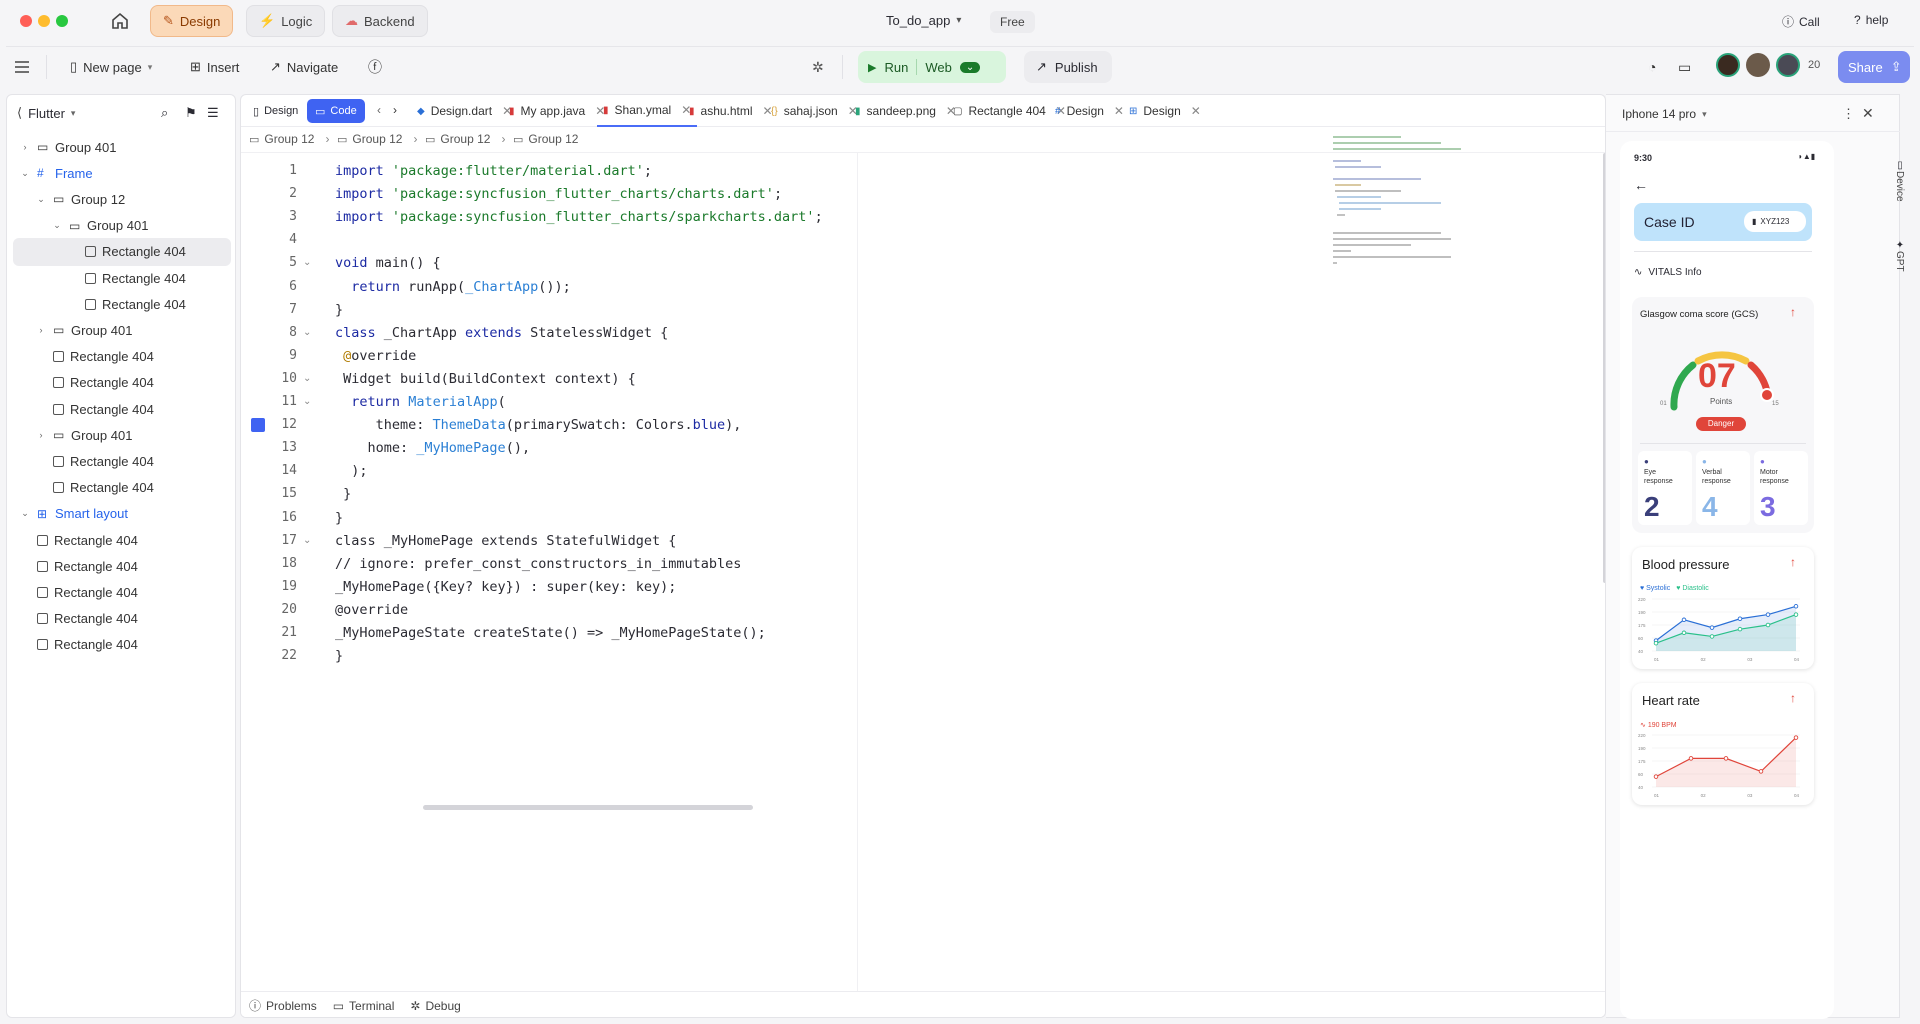  What do you see at coordinates (395, 110) in the screenshot?
I see `nav-forward-icon: ›` at bounding box center [395, 110].